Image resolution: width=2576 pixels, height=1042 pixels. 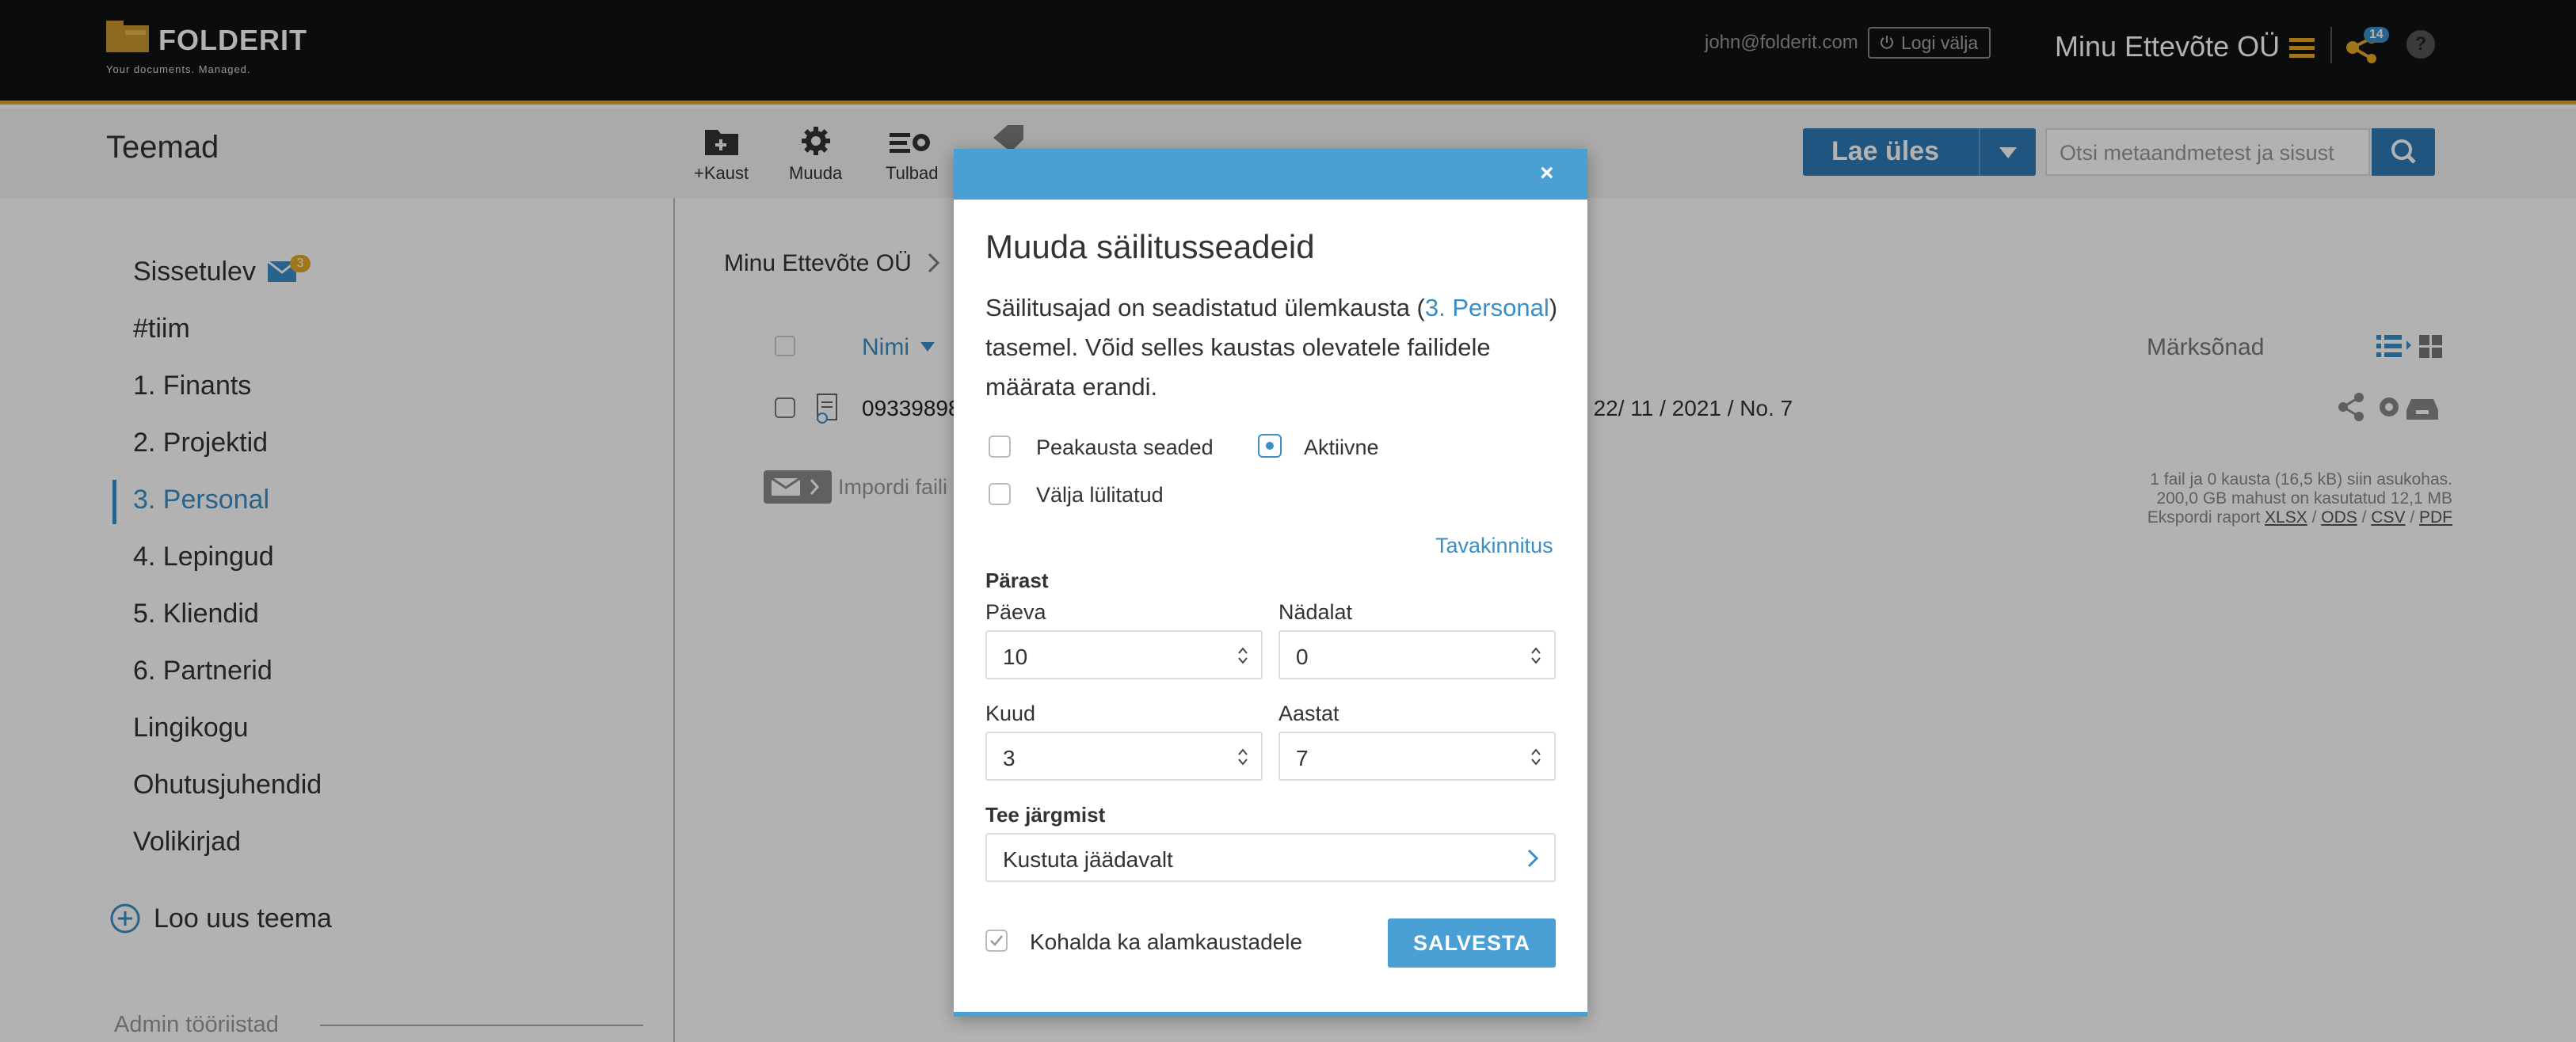 What do you see at coordinates (1017, 580) in the screenshot?
I see `after-group-label: Pärast` at bounding box center [1017, 580].